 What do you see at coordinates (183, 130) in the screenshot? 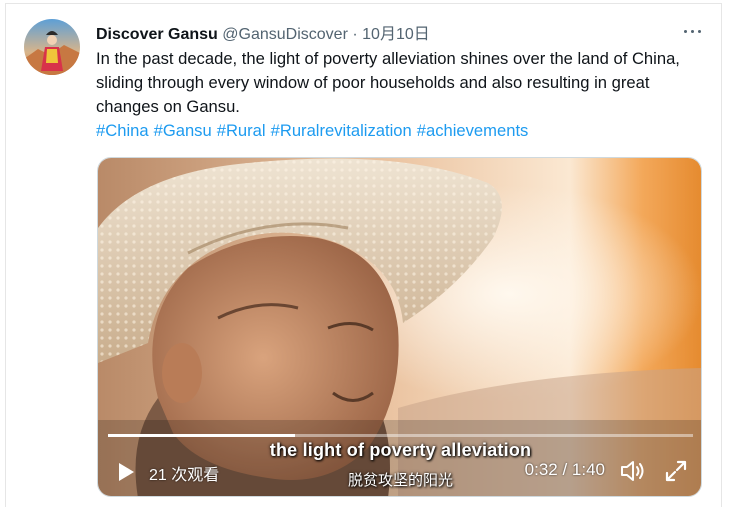
I see `hashtag-link: #Gansu` at bounding box center [183, 130].